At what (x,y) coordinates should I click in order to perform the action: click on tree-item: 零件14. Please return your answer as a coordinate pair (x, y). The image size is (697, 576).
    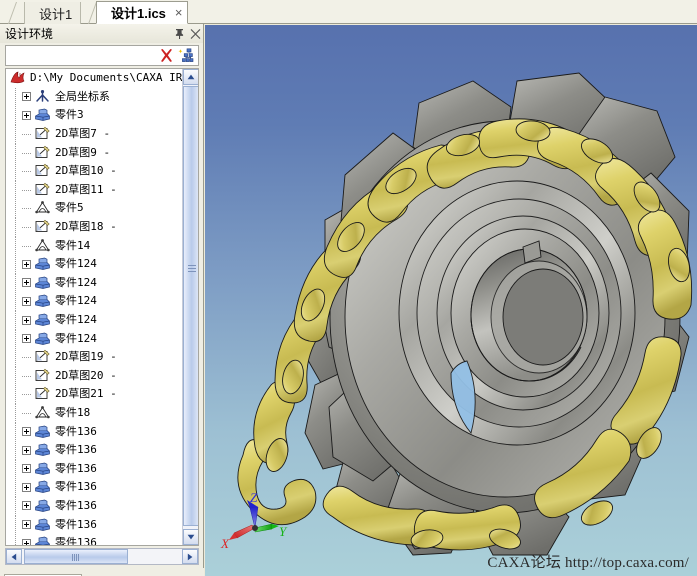
    Looking at the image, I should click on (94, 246).